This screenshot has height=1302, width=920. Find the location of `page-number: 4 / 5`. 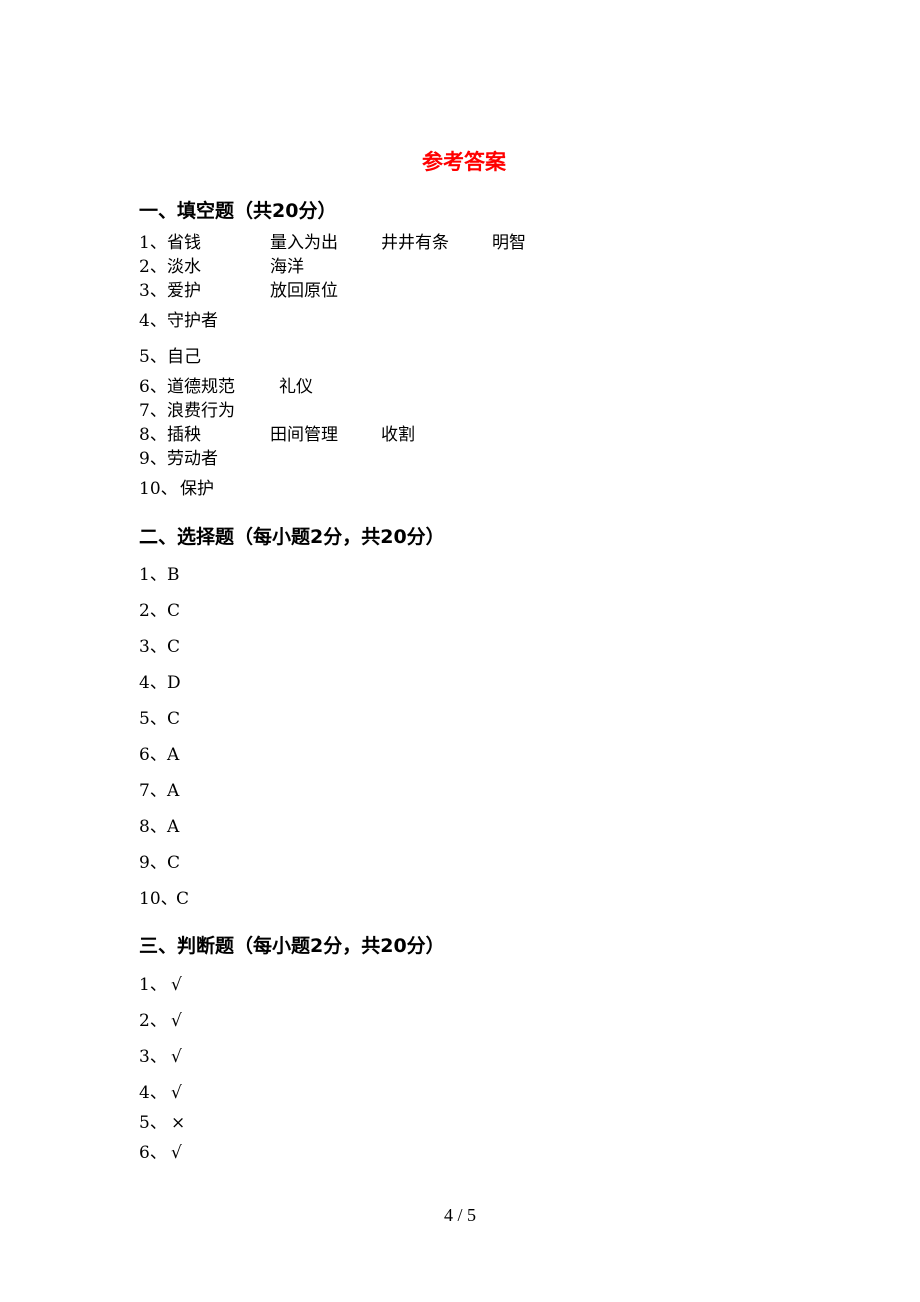

page-number: 4 / 5 is located at coordinates (459, 1215).